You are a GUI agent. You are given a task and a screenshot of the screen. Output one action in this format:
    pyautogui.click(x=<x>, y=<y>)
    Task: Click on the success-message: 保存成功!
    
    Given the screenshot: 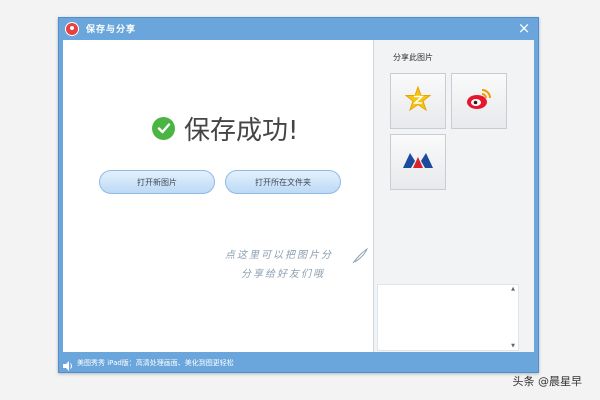 What is the action you would take?
    pyautogui.click(x=225, y=128)
    